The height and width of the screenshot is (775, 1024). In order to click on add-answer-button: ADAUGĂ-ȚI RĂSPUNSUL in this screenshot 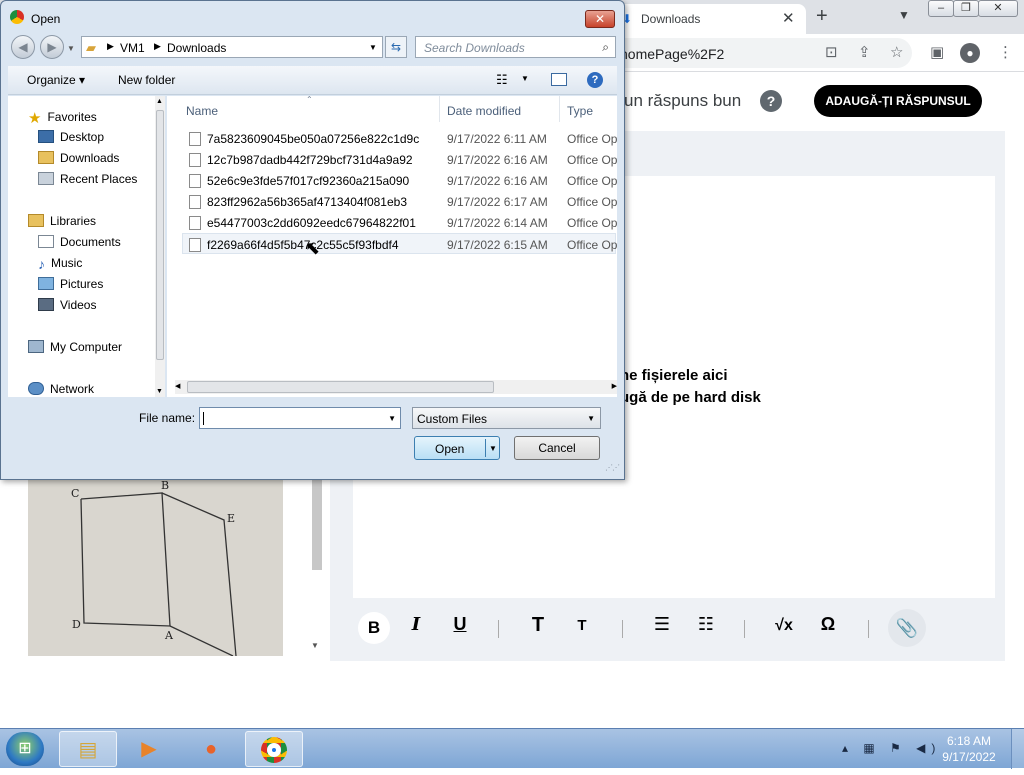, I will do `click(898, 101)`.